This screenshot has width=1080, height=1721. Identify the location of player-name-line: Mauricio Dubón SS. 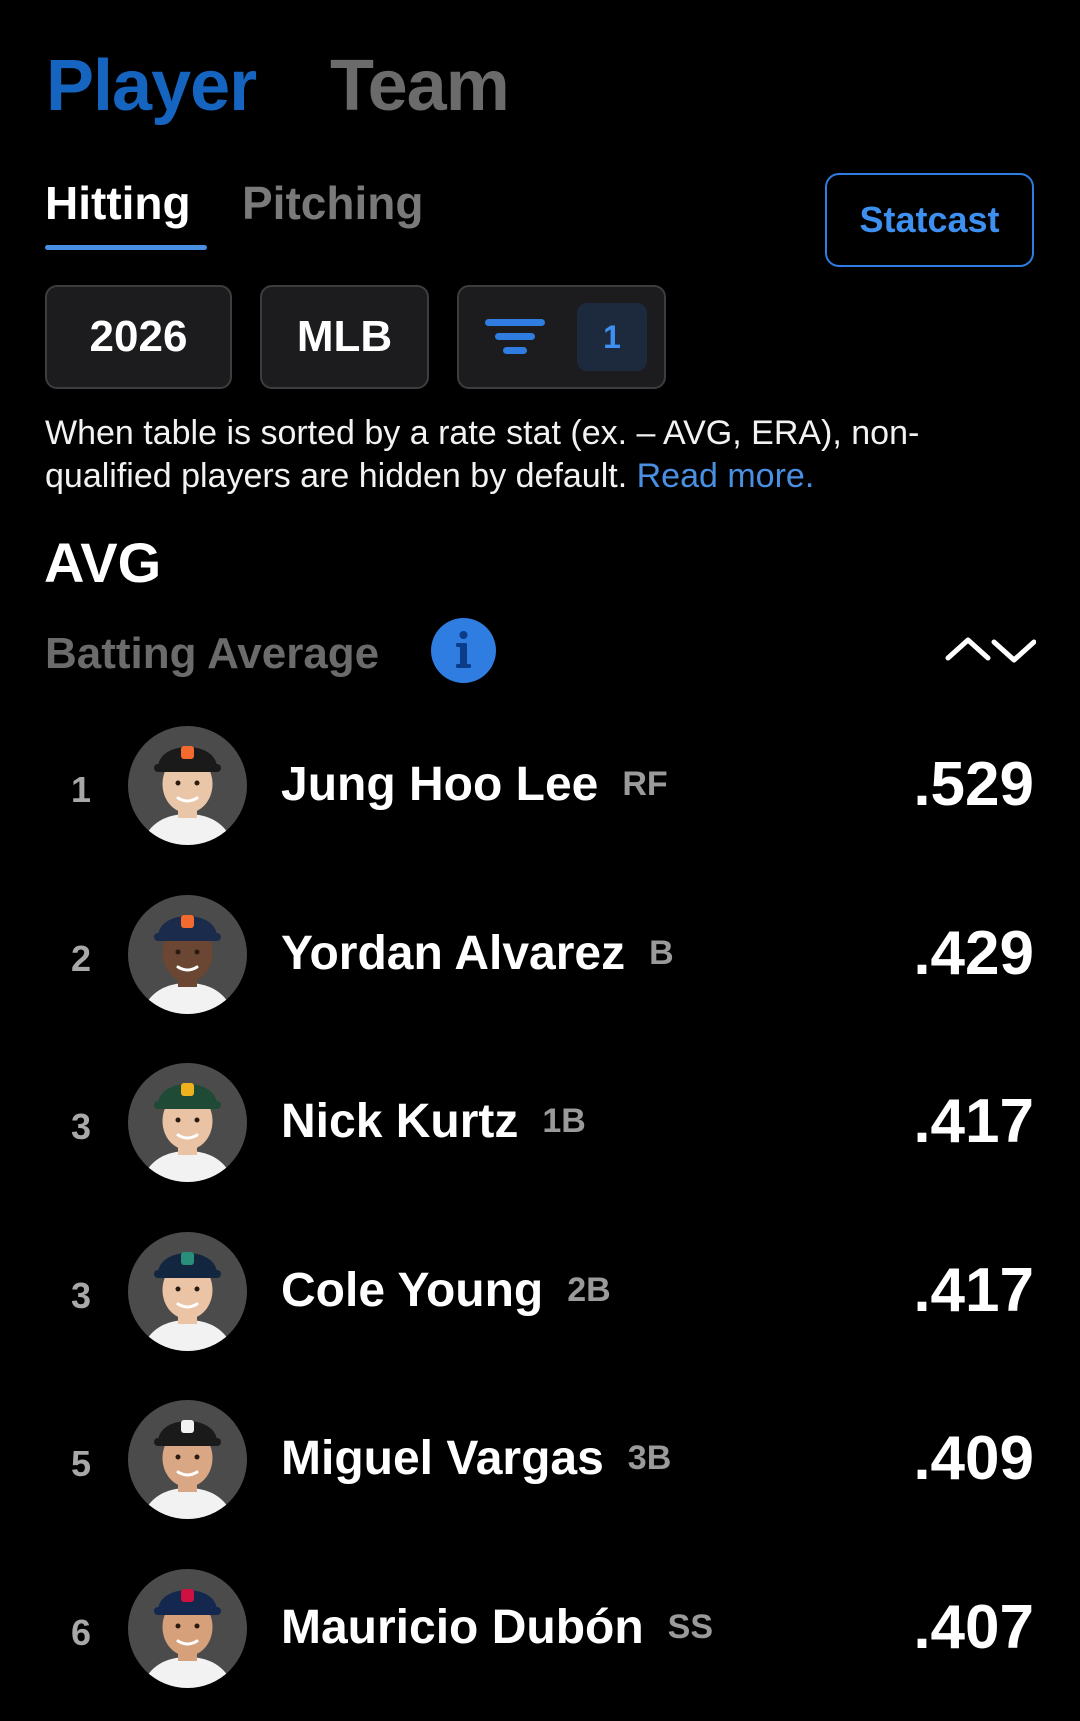
(497, 1627).